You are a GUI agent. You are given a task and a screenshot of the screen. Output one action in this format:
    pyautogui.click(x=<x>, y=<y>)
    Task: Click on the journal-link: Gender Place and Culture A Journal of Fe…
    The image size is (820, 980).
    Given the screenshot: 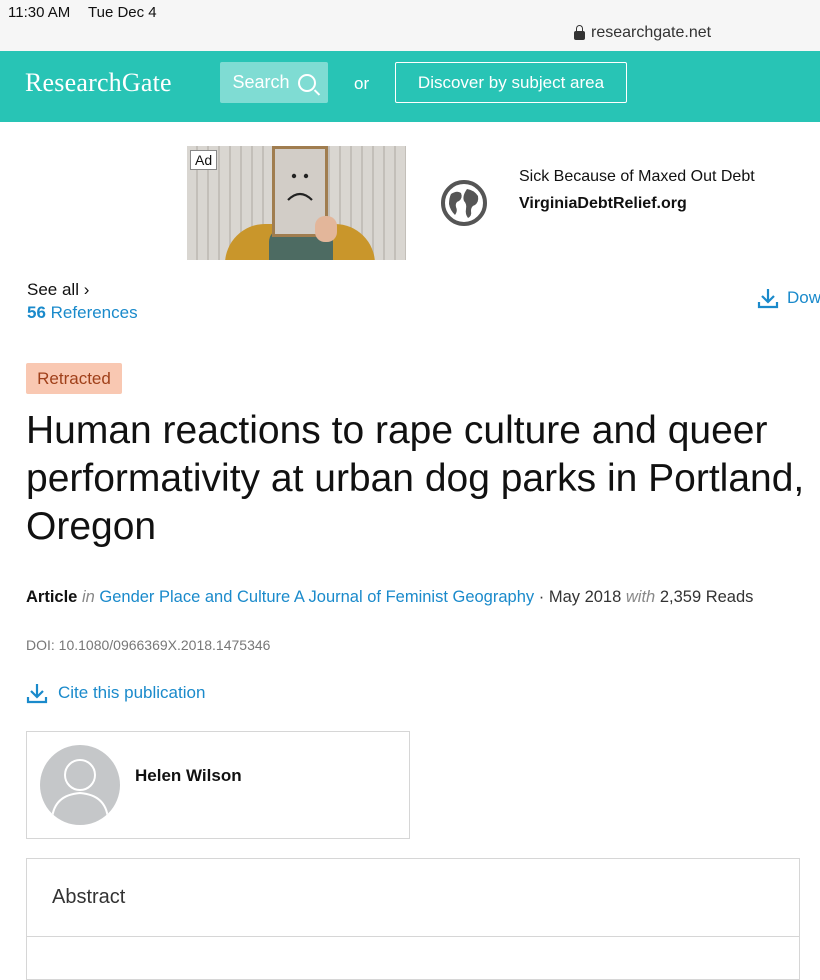 What is the action you would take?
    pyautogui.click(x=316, y=597)
    